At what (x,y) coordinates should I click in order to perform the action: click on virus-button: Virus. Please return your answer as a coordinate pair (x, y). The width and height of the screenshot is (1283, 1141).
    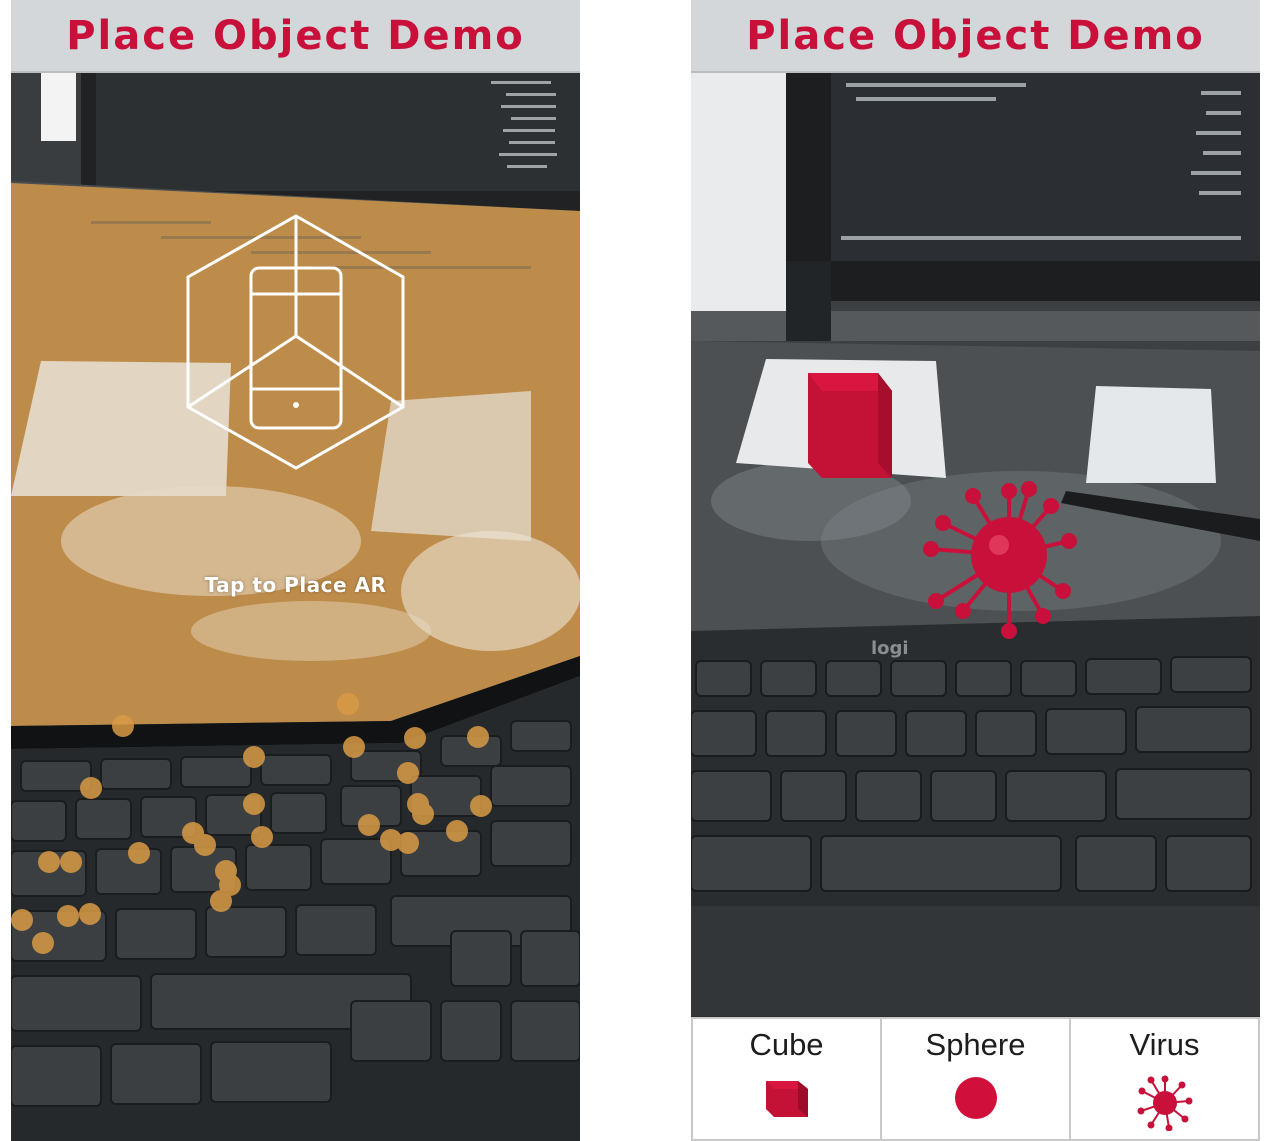
    Looking at the image, I should click on (1165, 1079).